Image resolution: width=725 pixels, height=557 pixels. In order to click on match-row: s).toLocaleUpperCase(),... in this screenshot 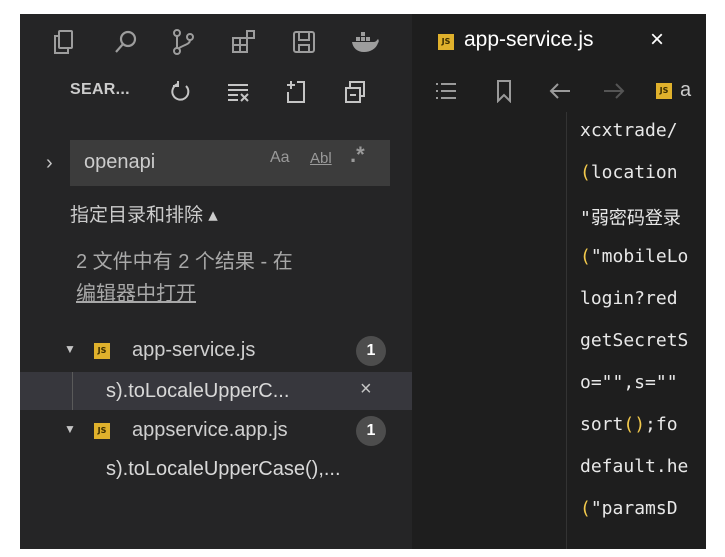, I will do `click(216, 471)`.